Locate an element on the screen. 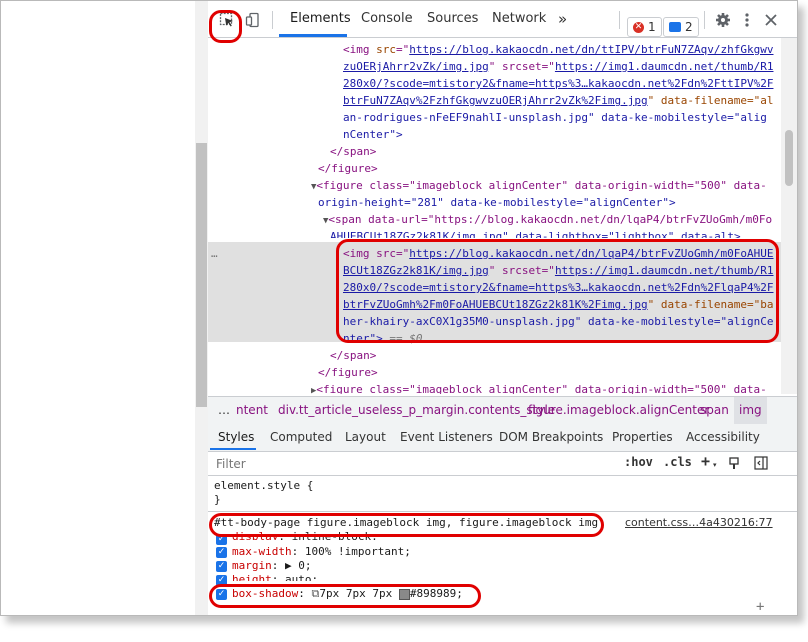 This screenshot has width=808, height=642. tab-sources: Sources is located at coordinates (452, 19).